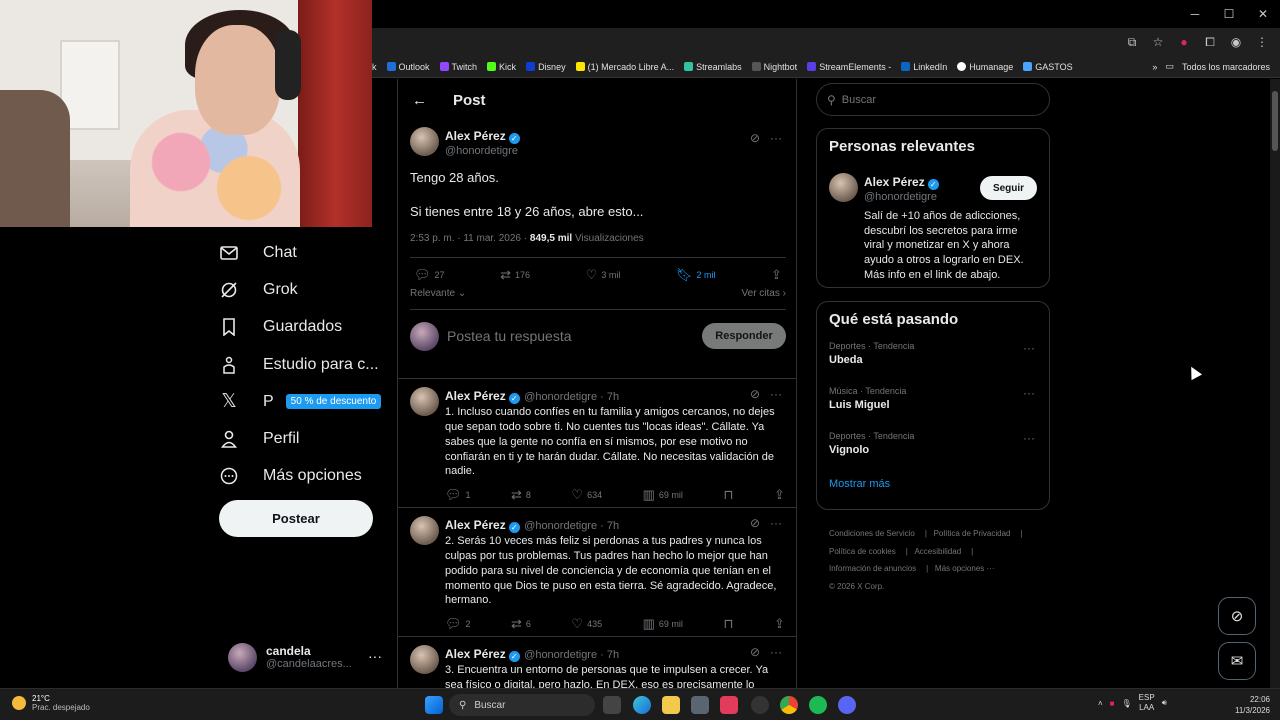 This screenshot has height=720, width=1280. What do you see at coordinates (482, 151) in the screenshot?
I see `author-handle: @honordetigre` at bounding box center [482, 151].